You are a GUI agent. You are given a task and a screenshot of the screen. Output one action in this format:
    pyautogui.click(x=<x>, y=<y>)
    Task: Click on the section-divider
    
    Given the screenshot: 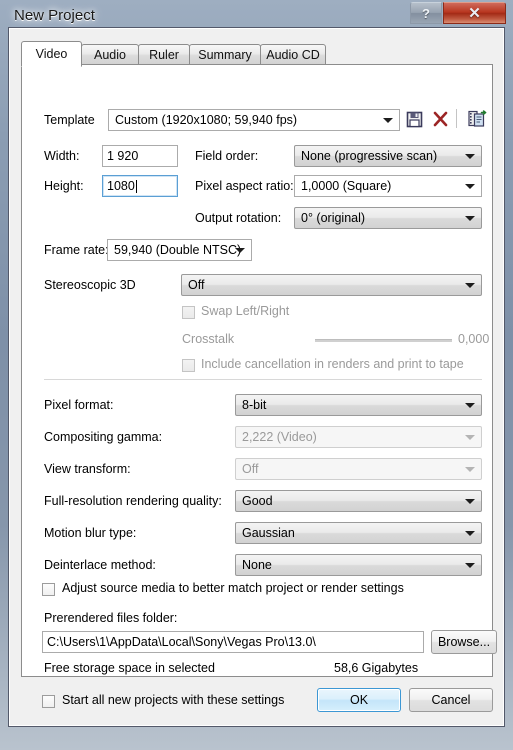 What is the action you would take?
    pyautogui.click(x=263, y=379)
    